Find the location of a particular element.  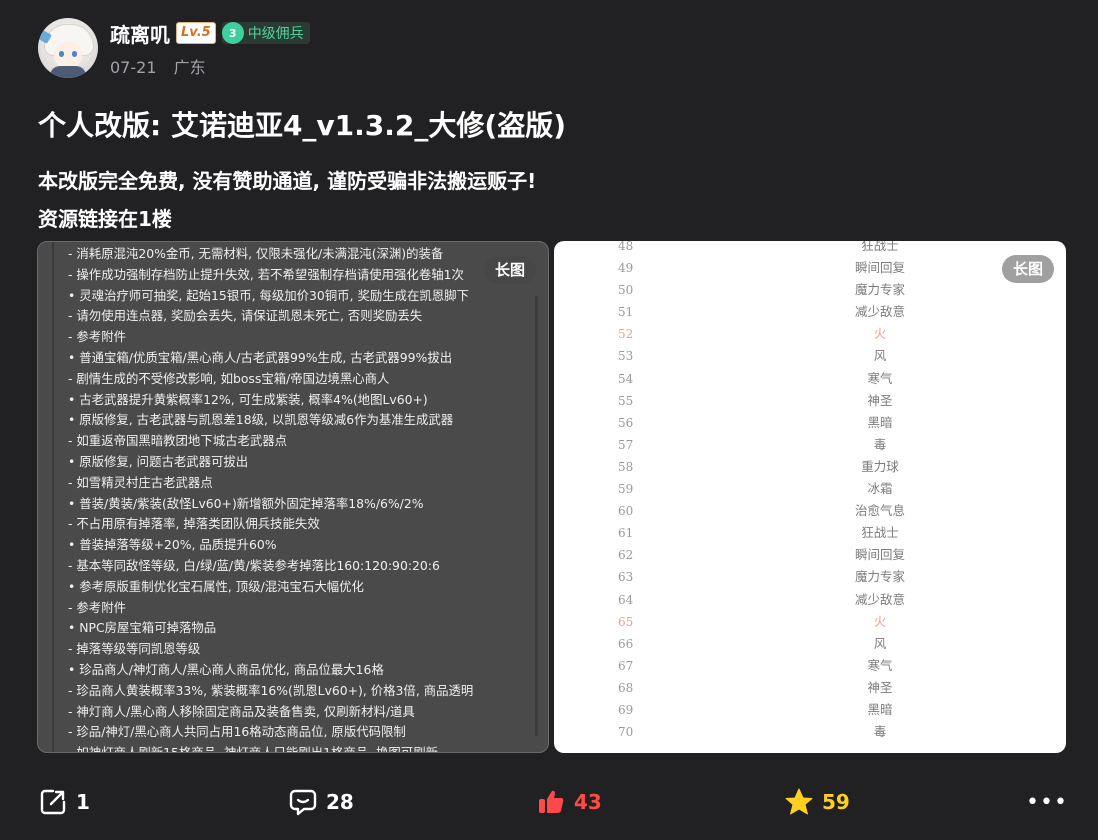

share-button: 1 is located at coordinates (64, 802).